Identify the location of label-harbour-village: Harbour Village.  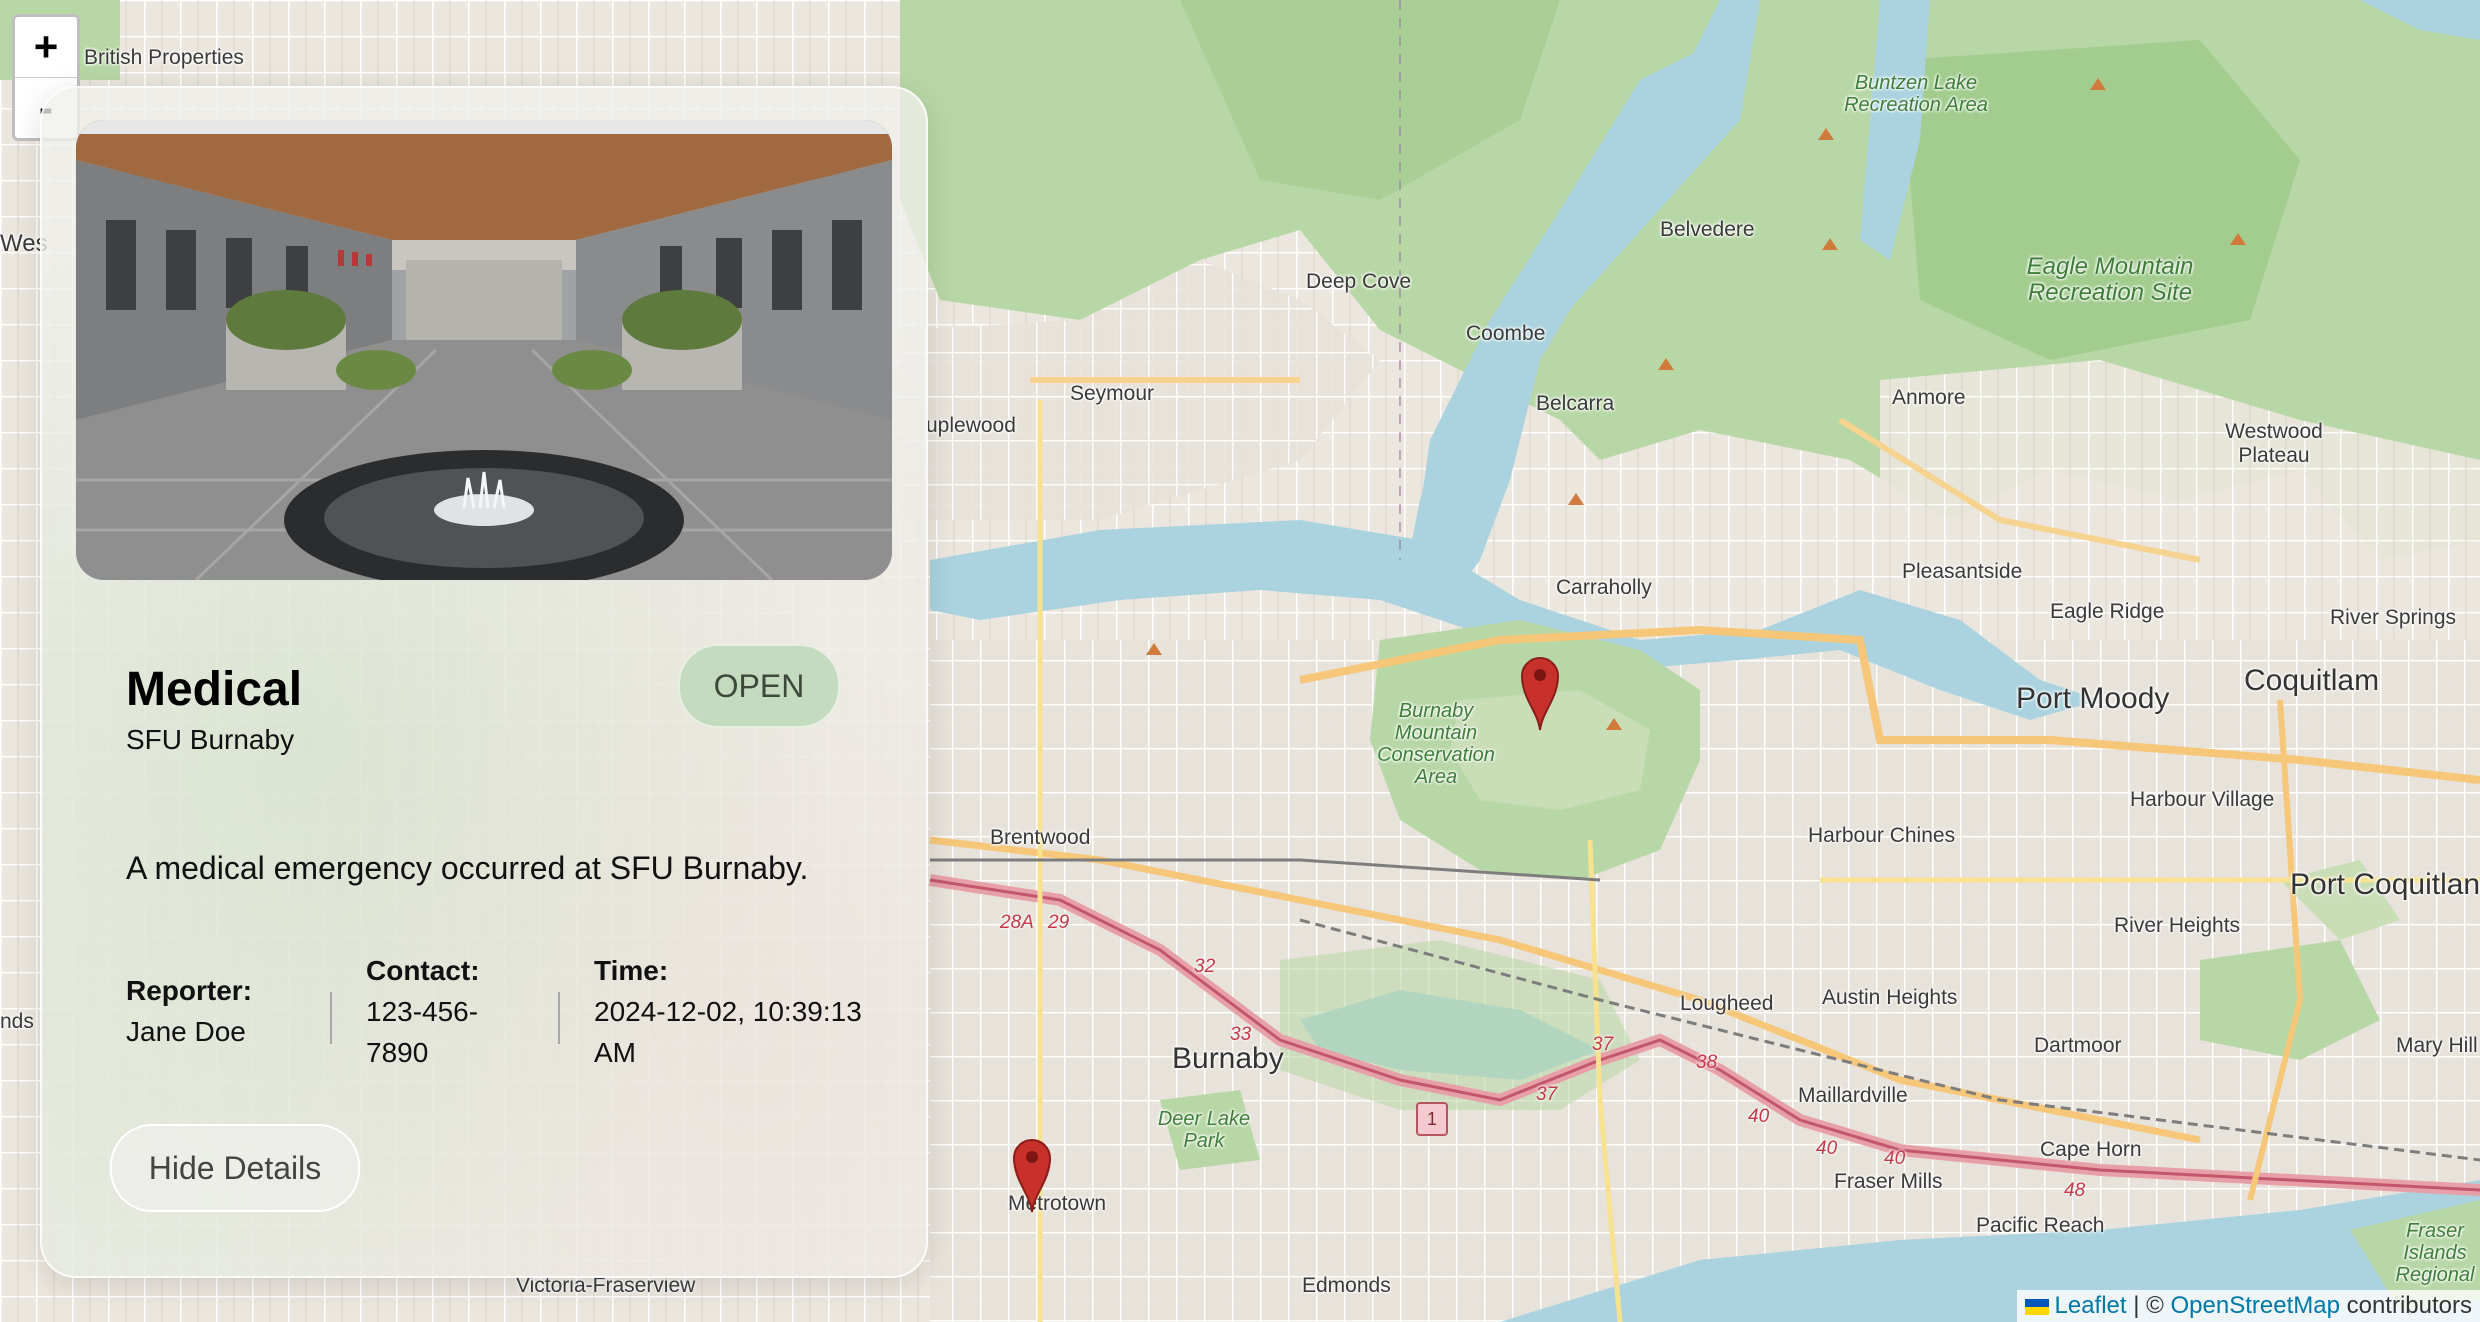
(2202, 799).